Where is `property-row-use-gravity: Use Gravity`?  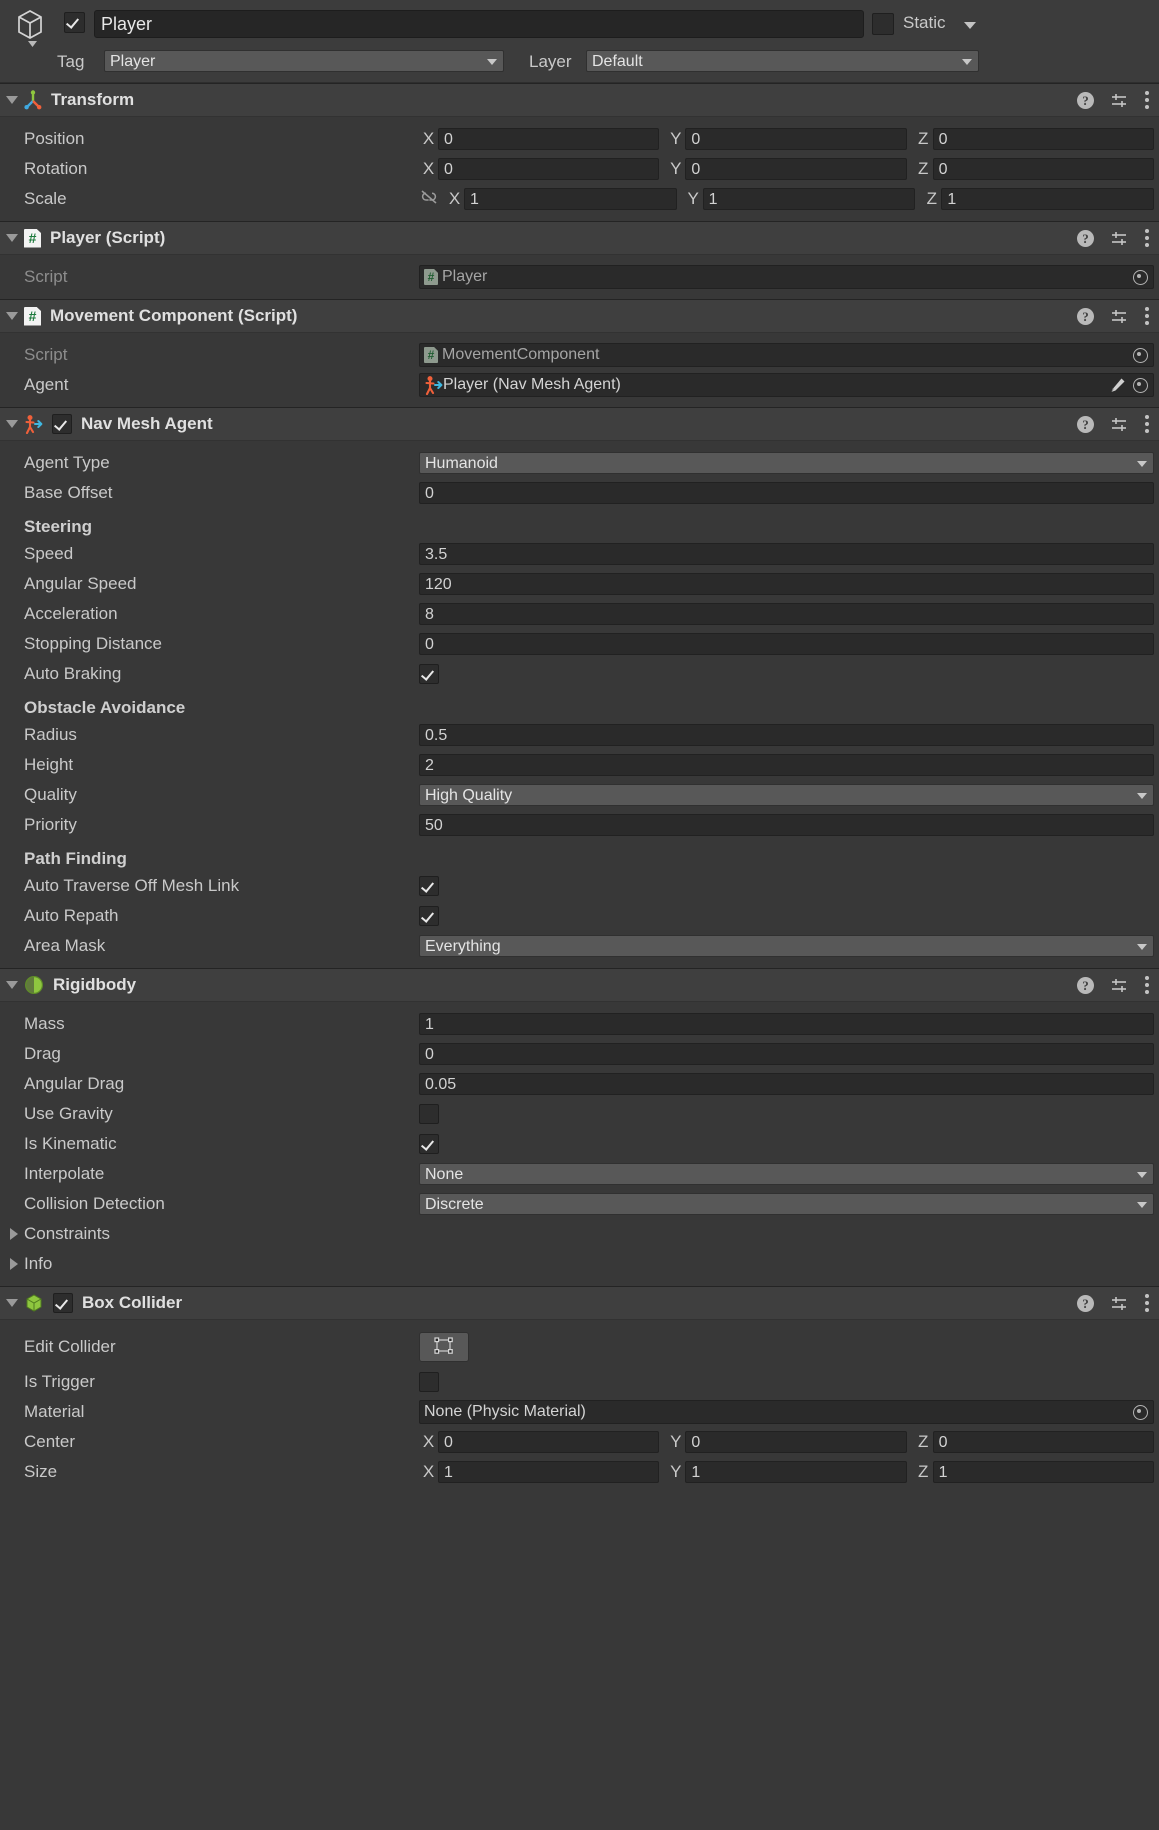 property-row-use-gravity: Use Gravity is located at coordinates (579, 1114).